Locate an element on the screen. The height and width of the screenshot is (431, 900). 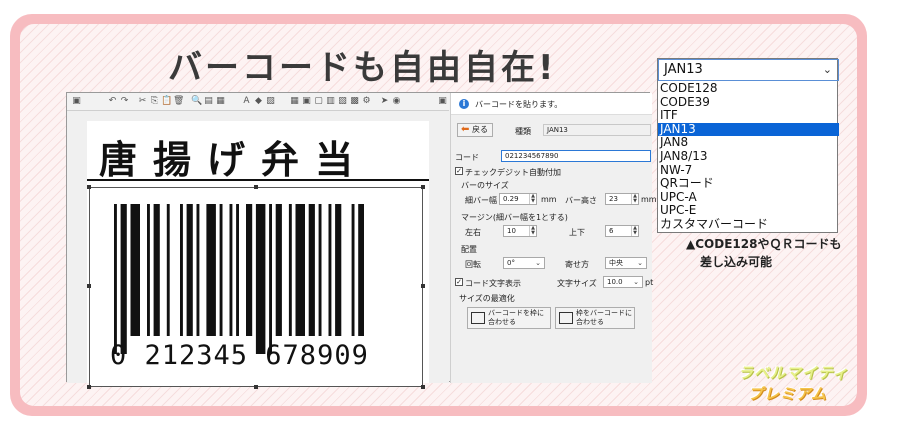
divider-line is located at coordinates (258, 180).